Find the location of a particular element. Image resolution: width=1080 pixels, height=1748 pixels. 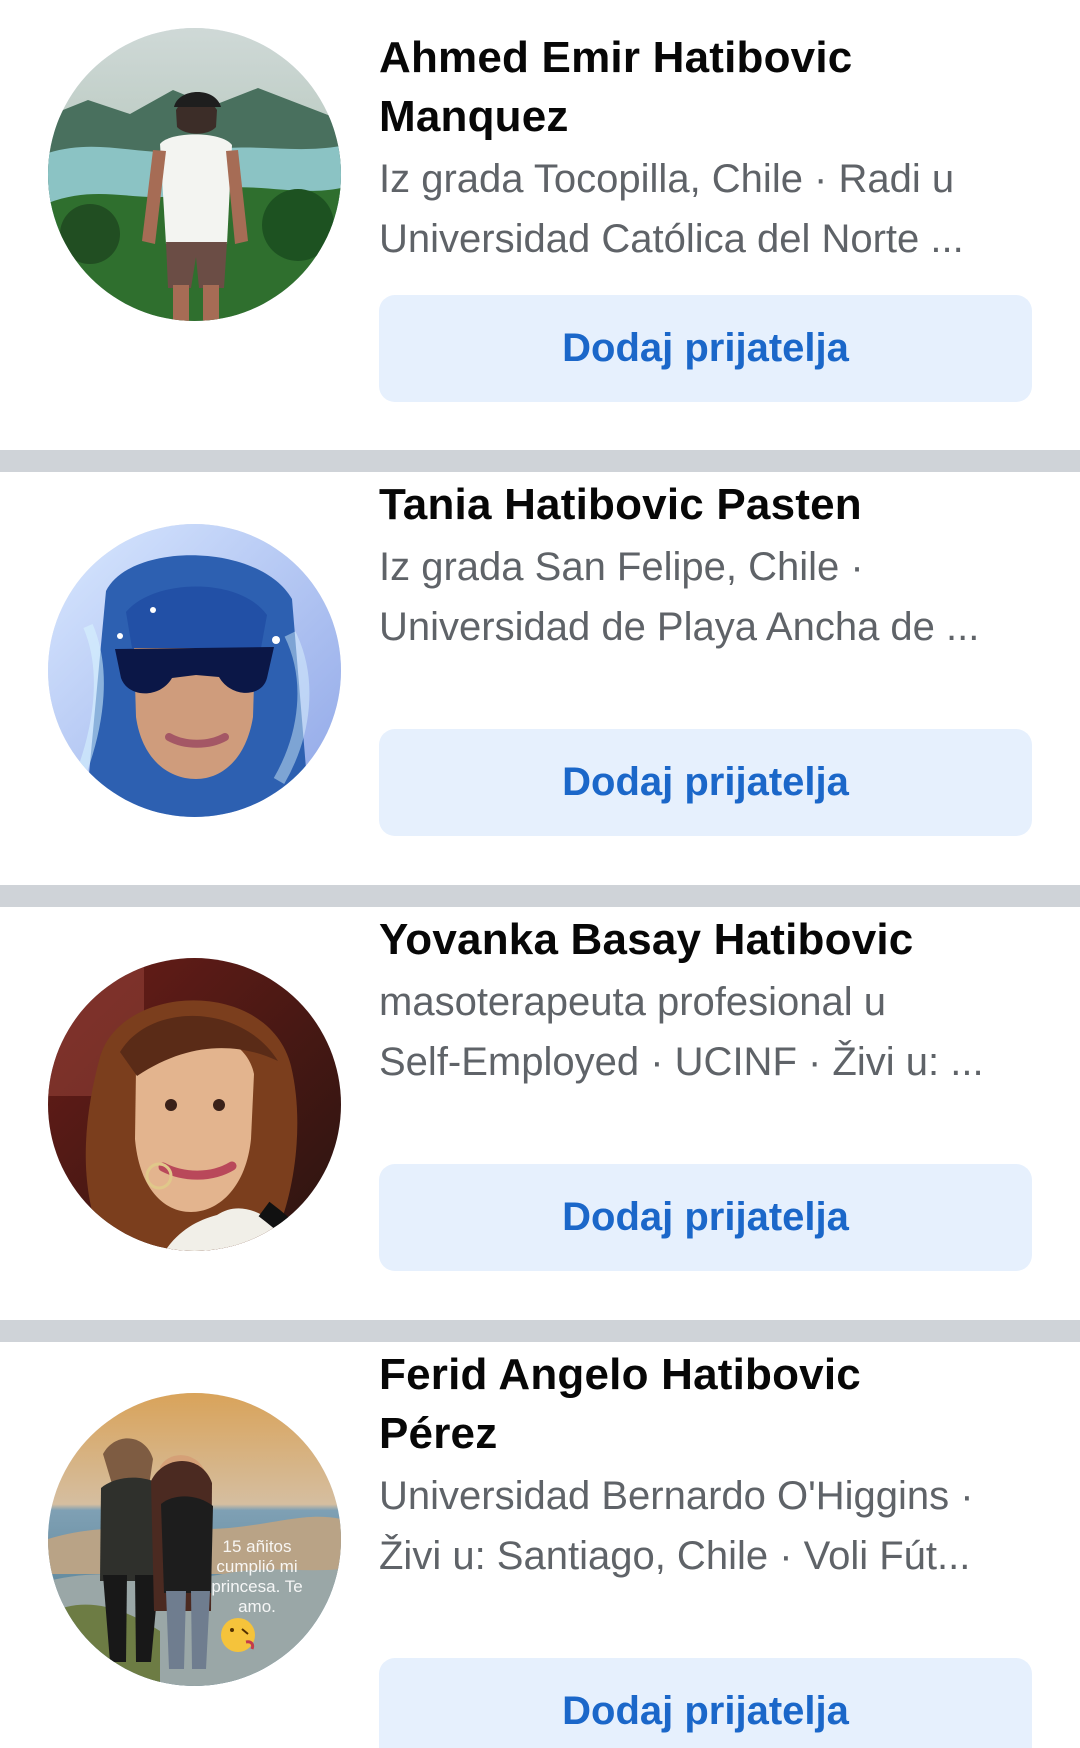

photo-caption: amo. is located at coordinates (257, 1606).